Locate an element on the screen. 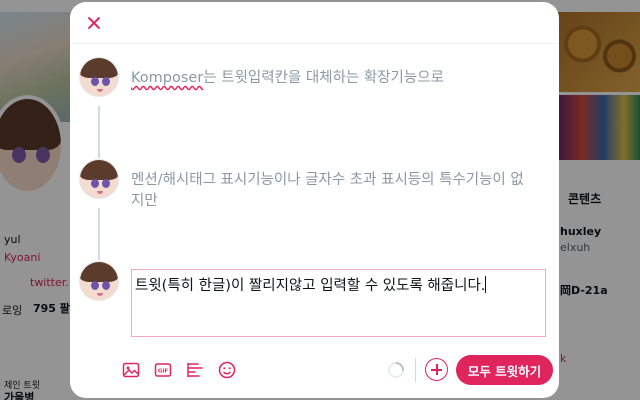 The image size is (640, 400). add-tweet-icon is located at coordinates (436, 369).